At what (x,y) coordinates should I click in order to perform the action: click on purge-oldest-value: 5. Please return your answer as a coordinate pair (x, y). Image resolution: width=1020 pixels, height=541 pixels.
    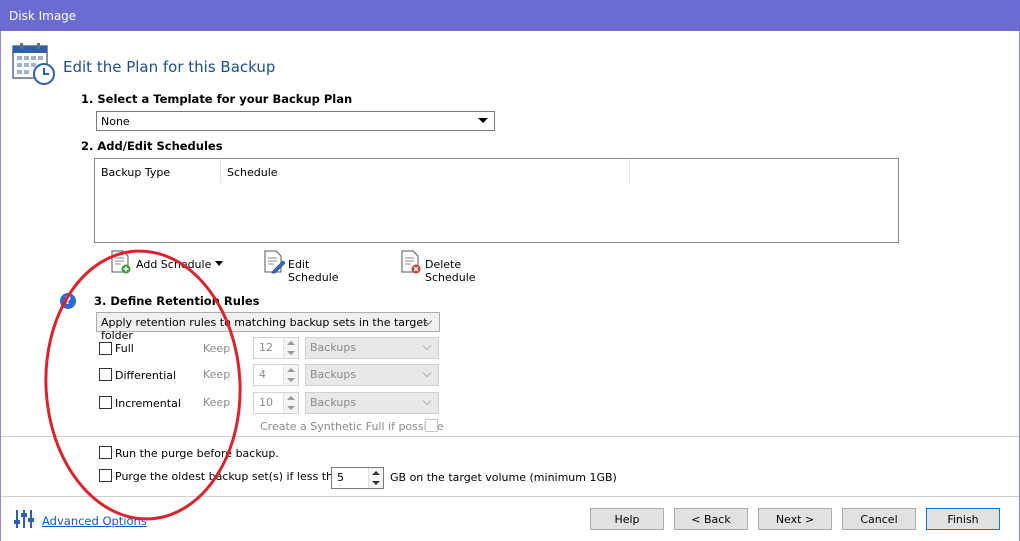
    Looking at the image, I should click on (340, 477).